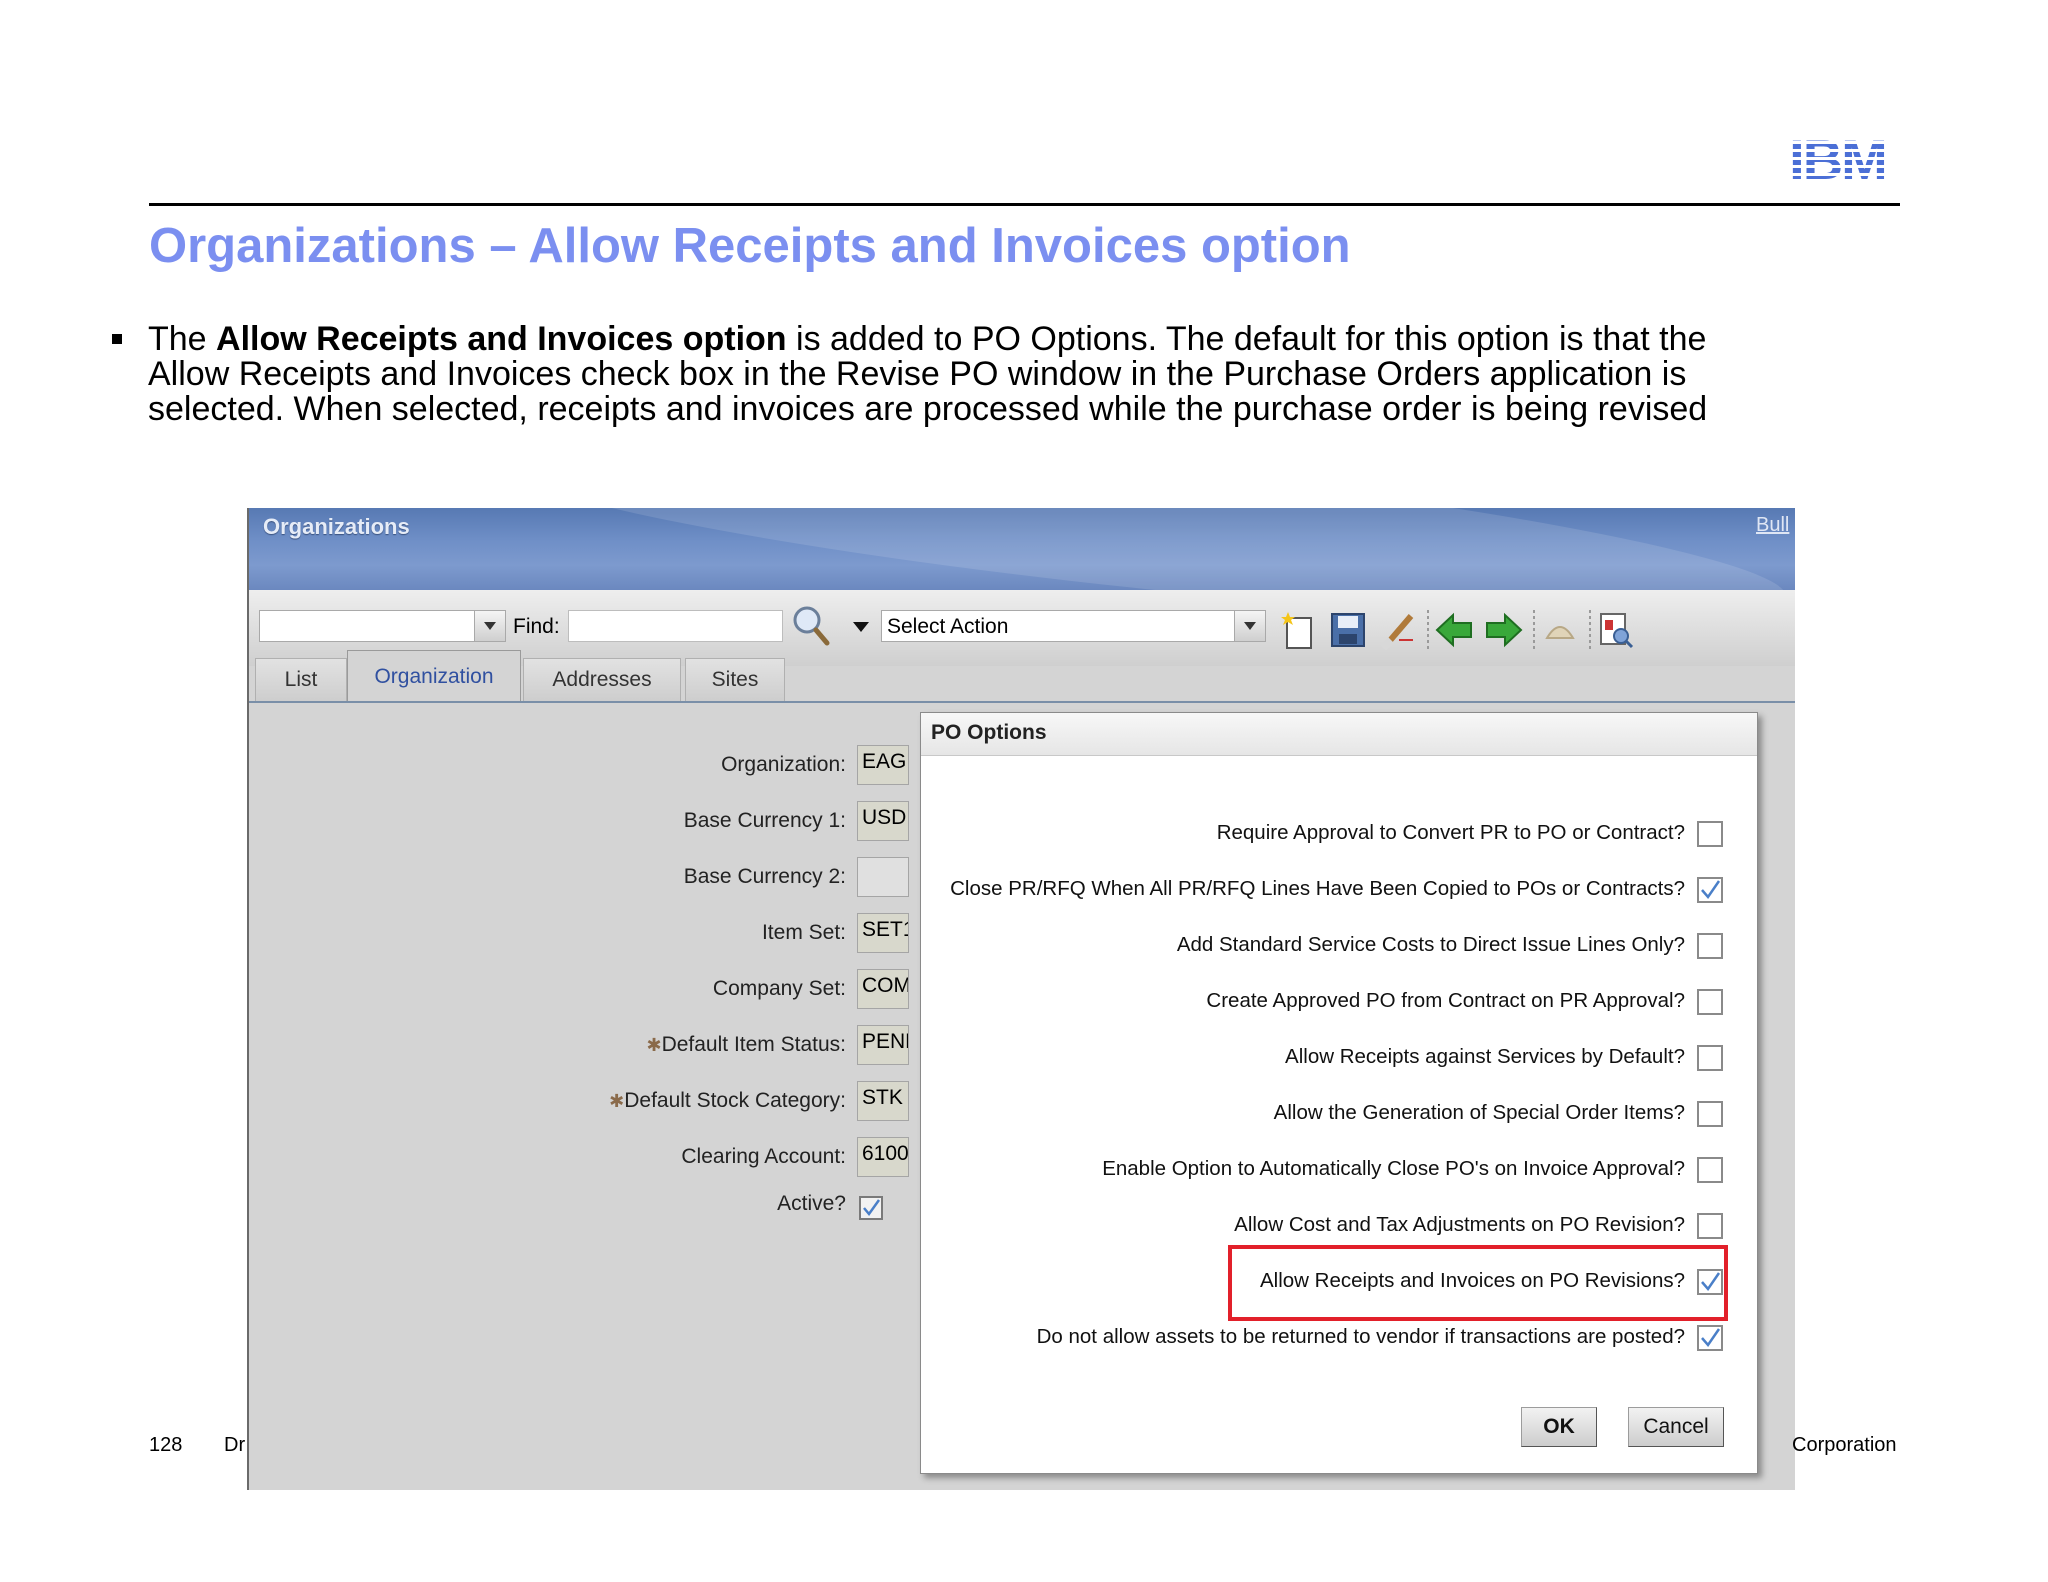  Describe the element at coordinates (117, 339) in the screenshot. I see `bullet-marker` at that location.